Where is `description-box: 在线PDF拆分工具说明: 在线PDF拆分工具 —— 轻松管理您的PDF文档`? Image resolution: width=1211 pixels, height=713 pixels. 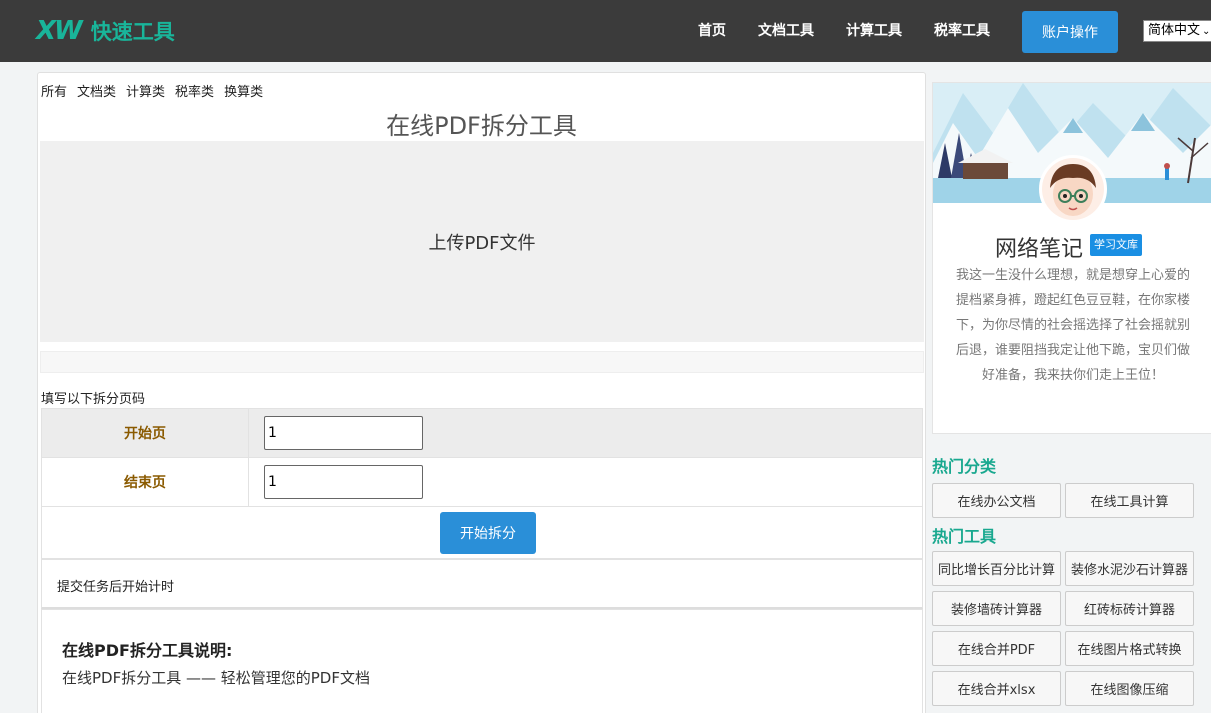 description-box: 在线PDF拆分工具说明: 在线PDF拆分工具 —— 轻松管理您的PDF文档 is located at coordinates (482, 661).